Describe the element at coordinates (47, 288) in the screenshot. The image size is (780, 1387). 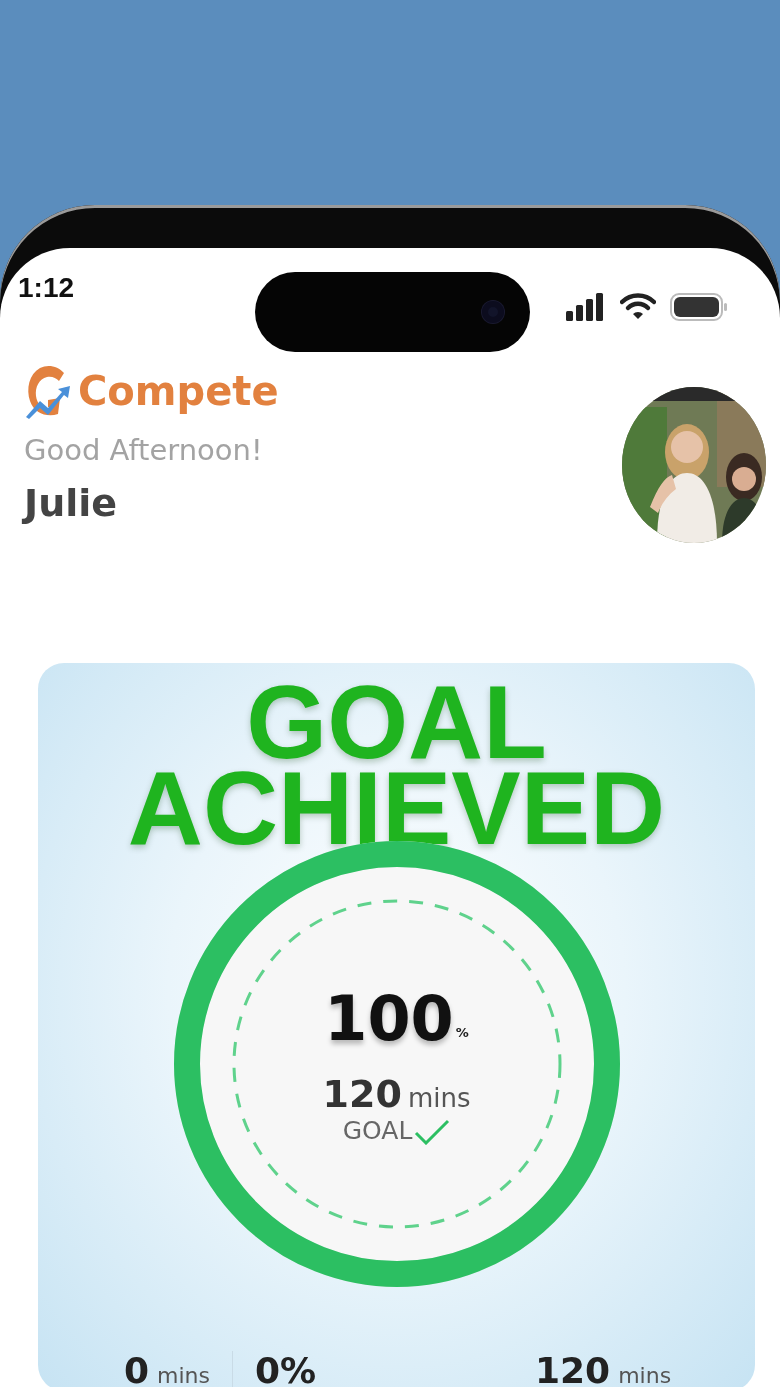
I see `status-time: 1:12` at that location.